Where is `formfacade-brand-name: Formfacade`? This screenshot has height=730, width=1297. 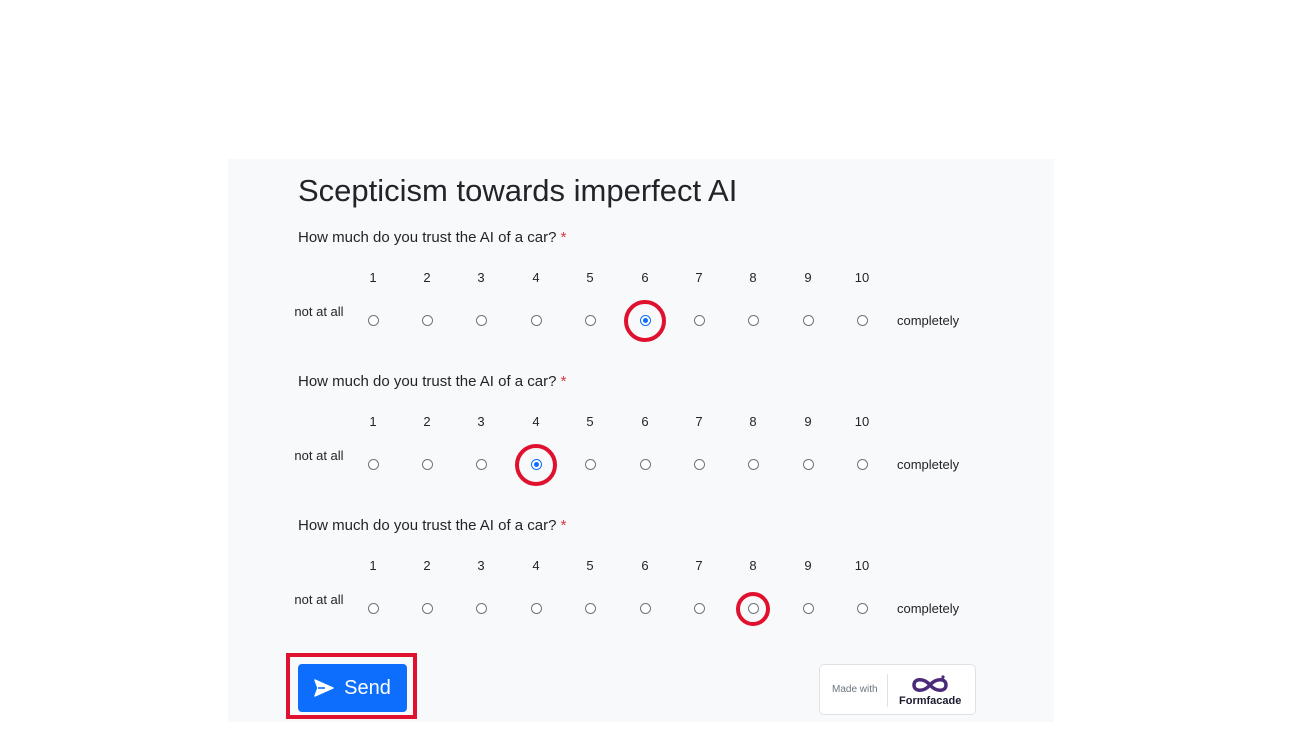
formfacade-brand-name: Formfacade is located at coordinates (930, 701).